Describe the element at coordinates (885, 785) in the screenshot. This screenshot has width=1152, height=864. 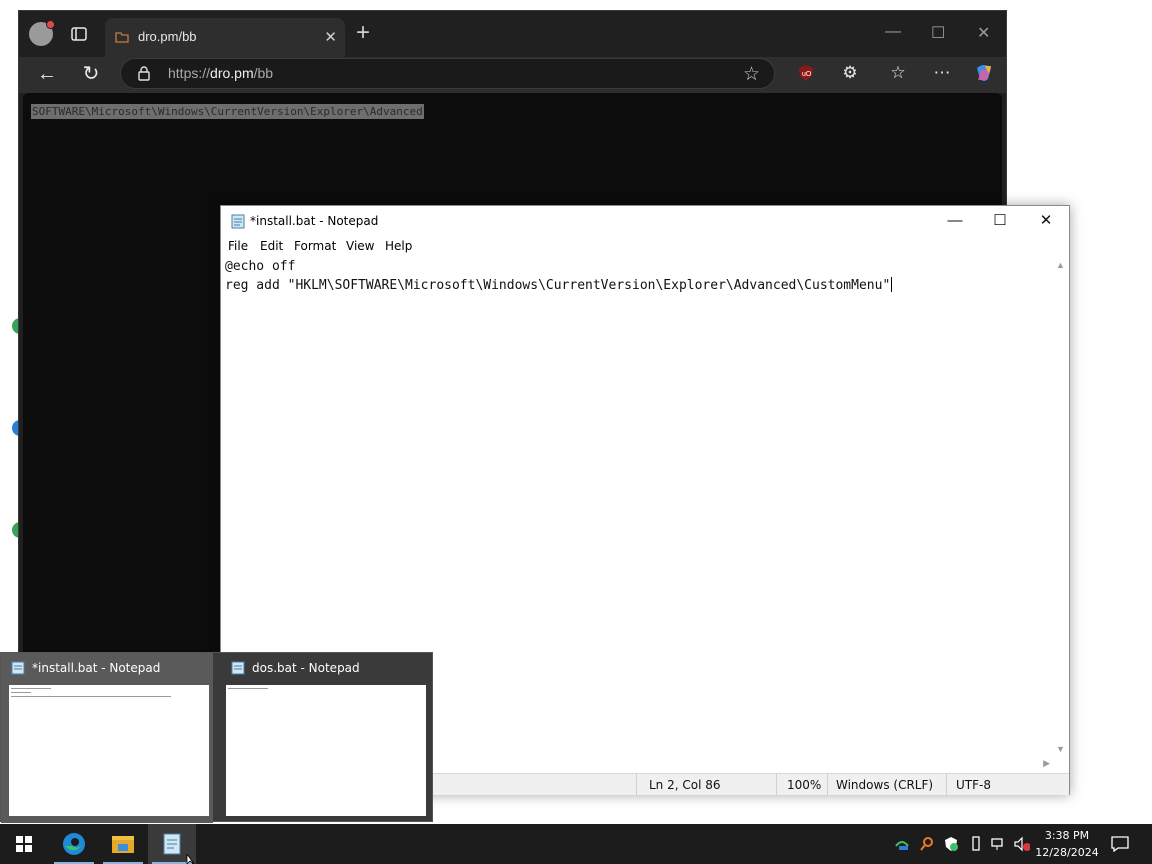
I see `line-endings: Windows (CRLF)` at that location.